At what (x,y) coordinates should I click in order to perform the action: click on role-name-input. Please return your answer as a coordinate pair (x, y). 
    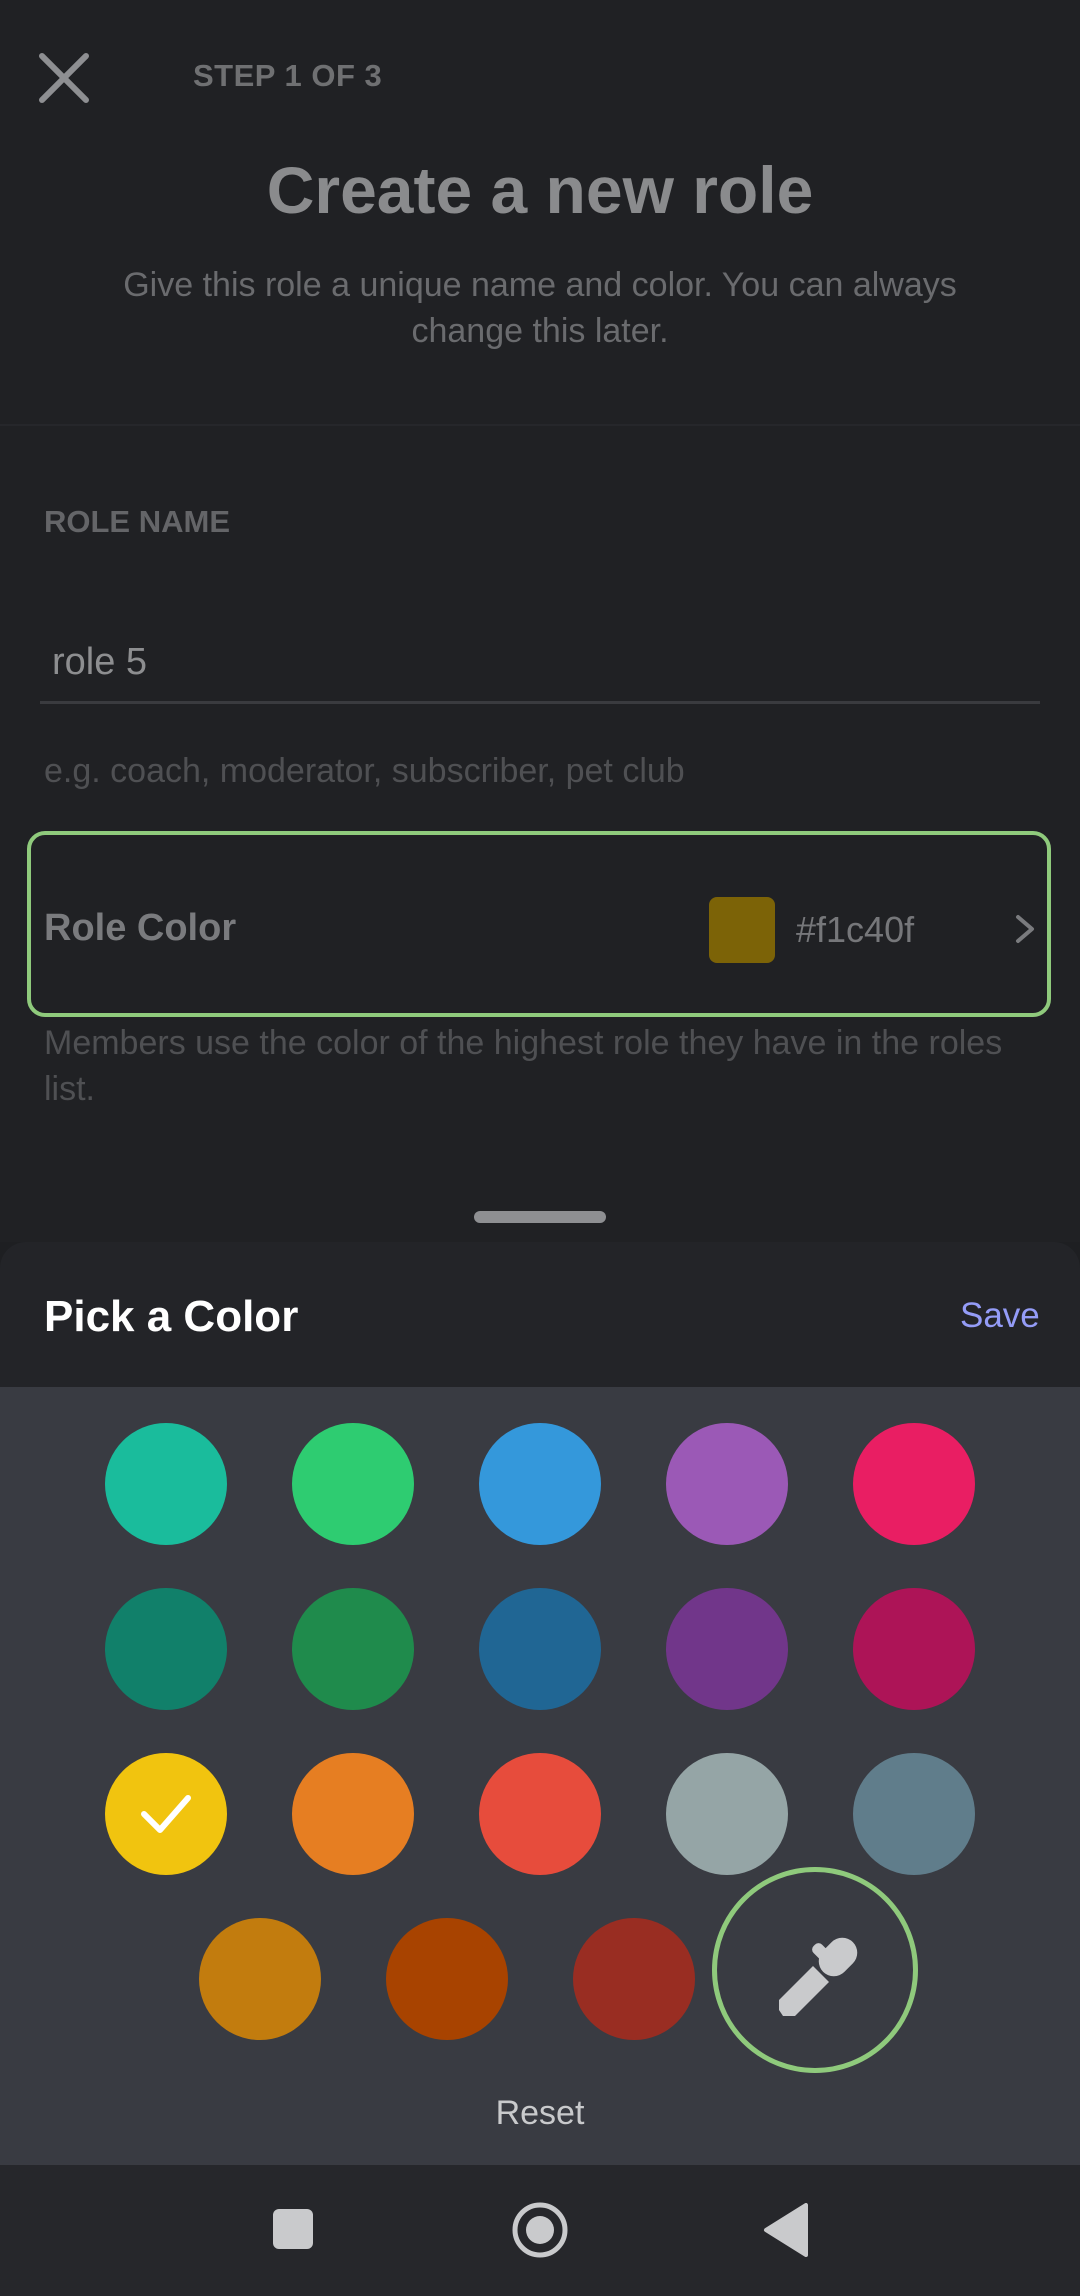
    Looking at the image, I should click on (540, 664).